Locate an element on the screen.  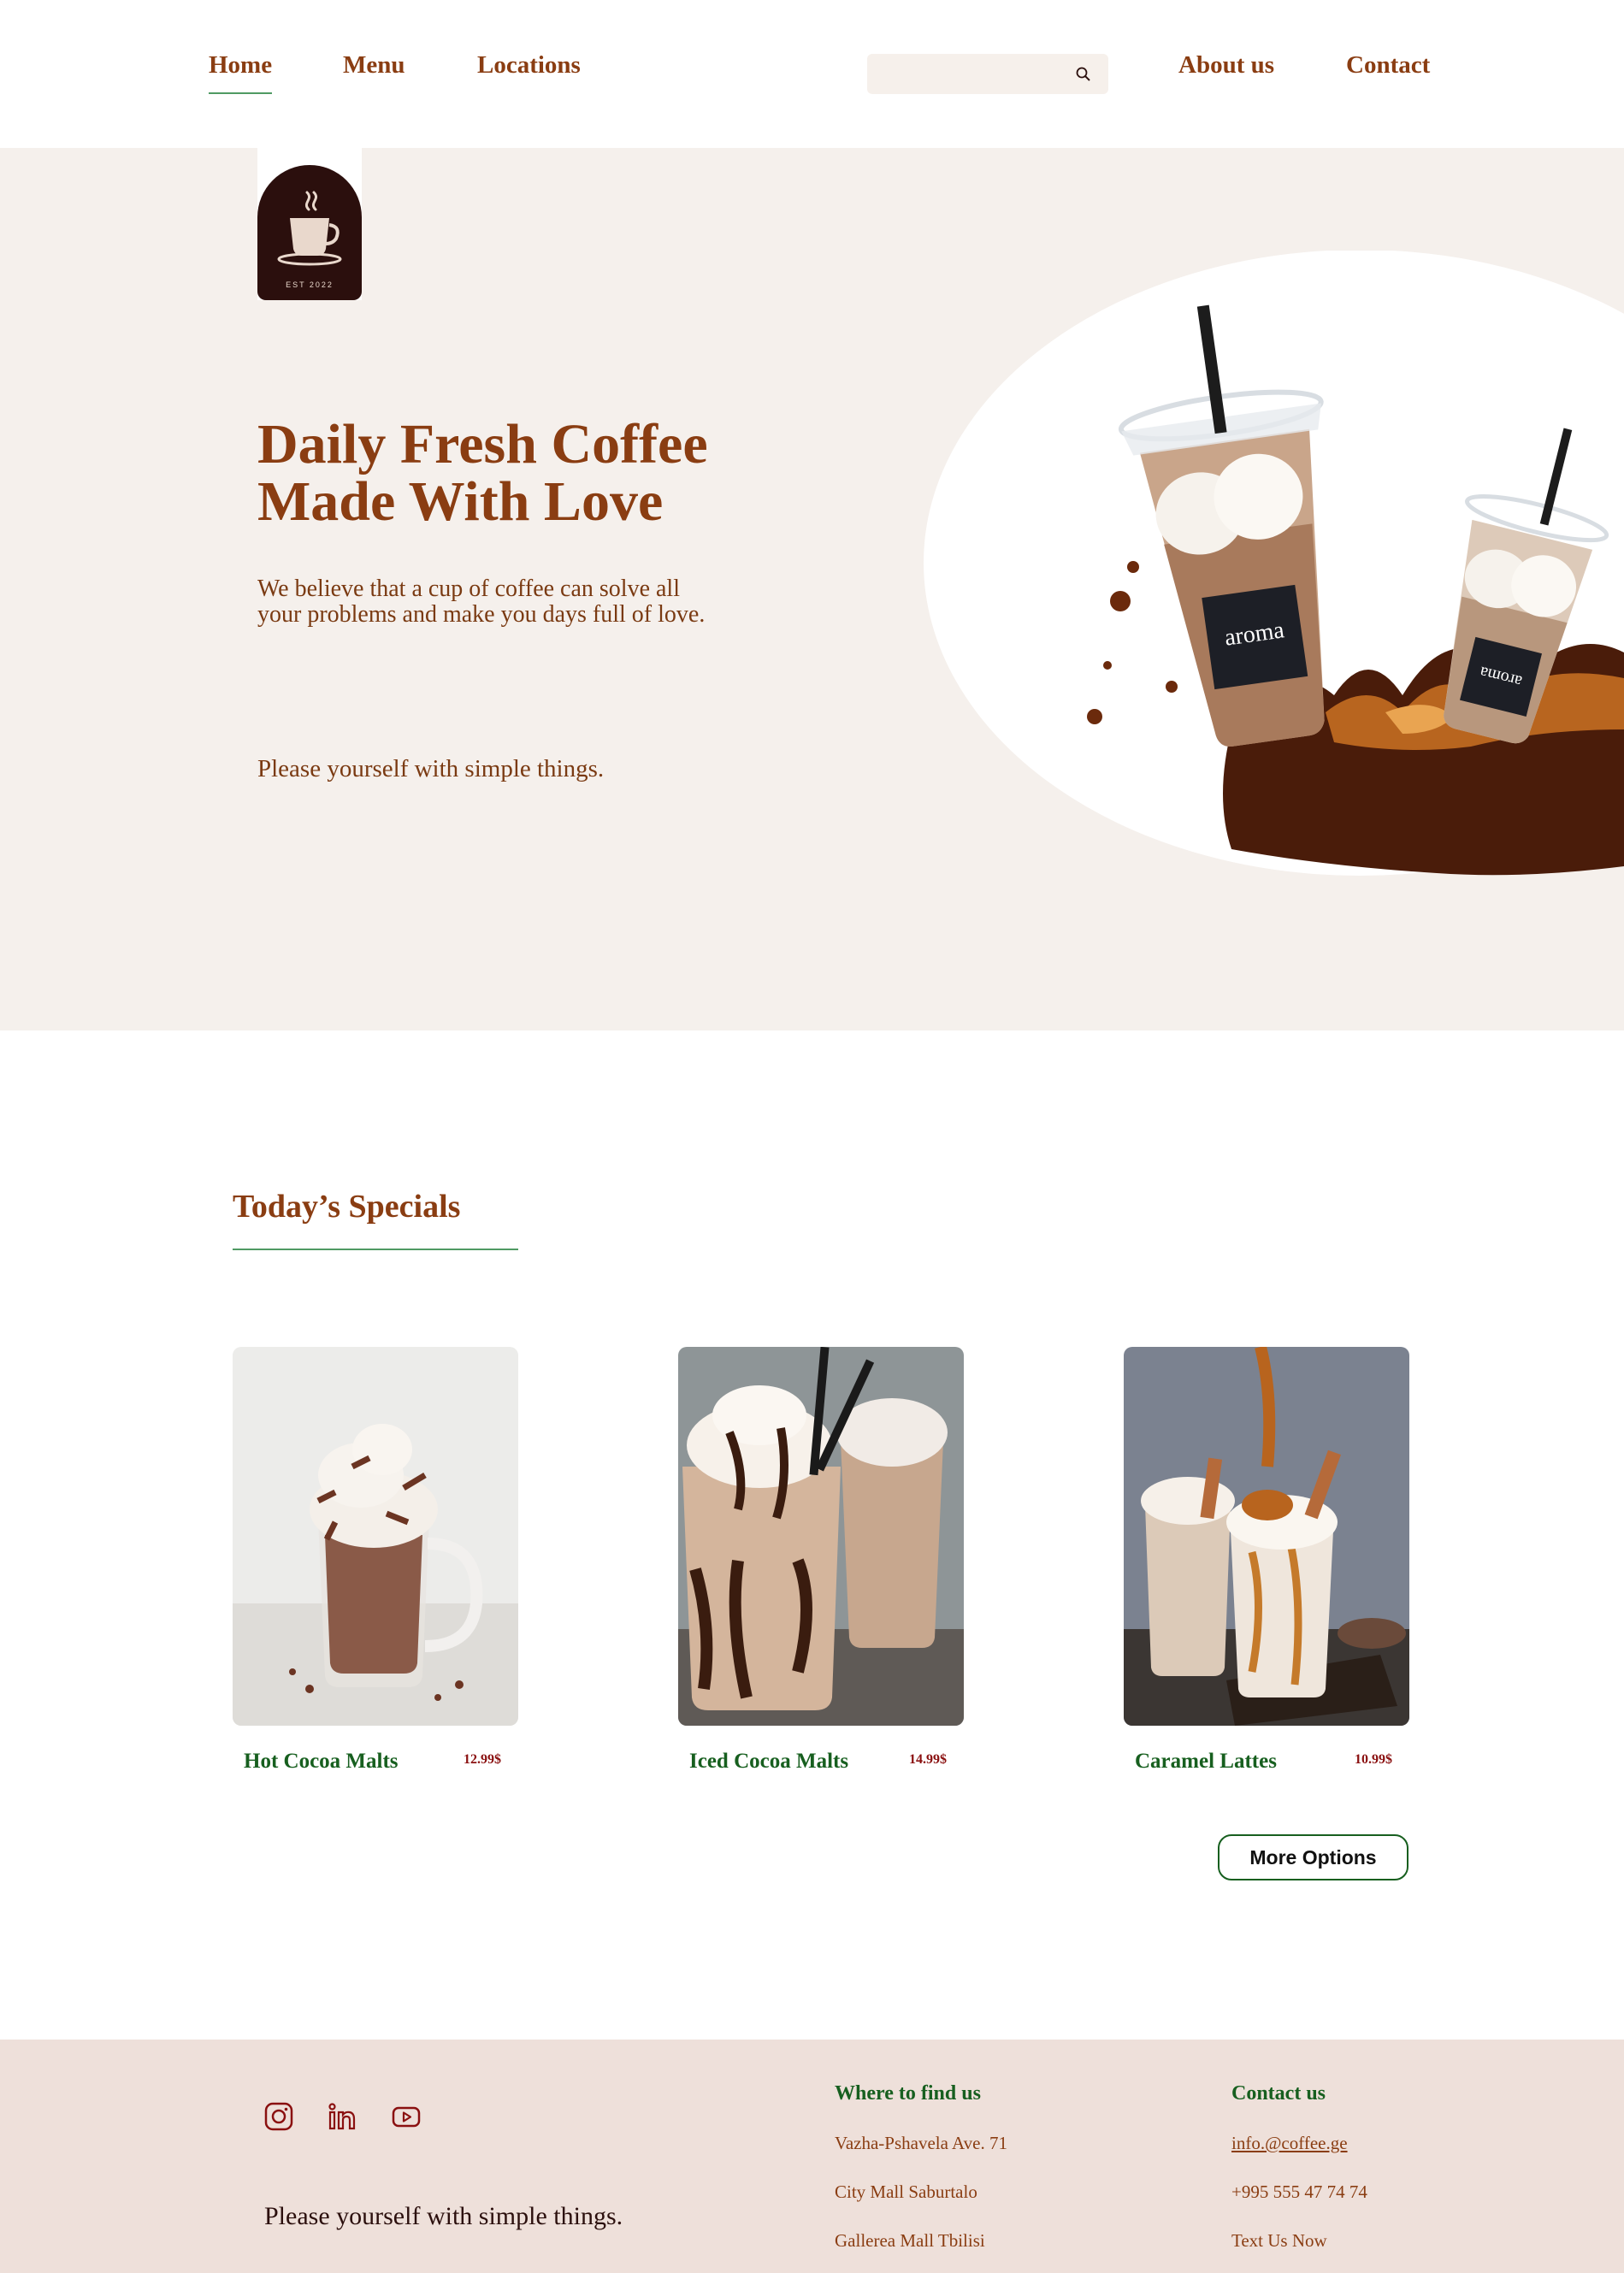
nav-menu-link: Menu is located at coordinates (374, 65).